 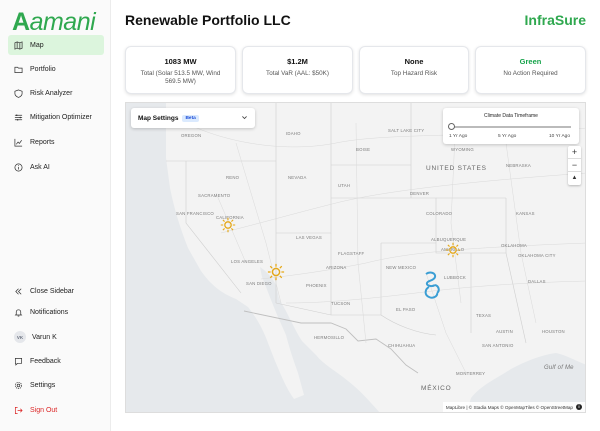 I want to click on bell-icon, so click(x=18, y=312).